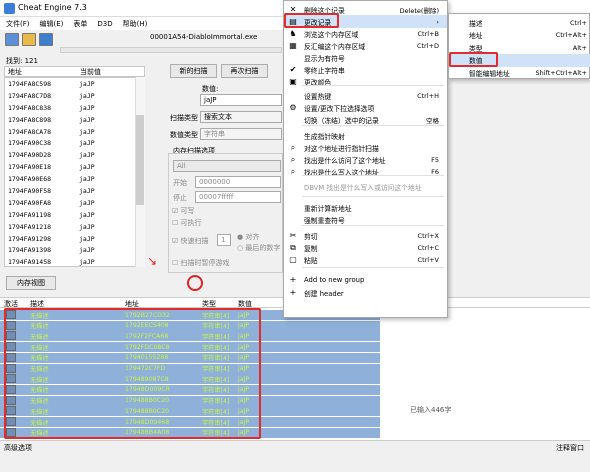  What do you see at coordinates (365, 81) in the screenshot?
I see `context-item-6: ▣ 更改颜色` at bounding box center [365, 81].